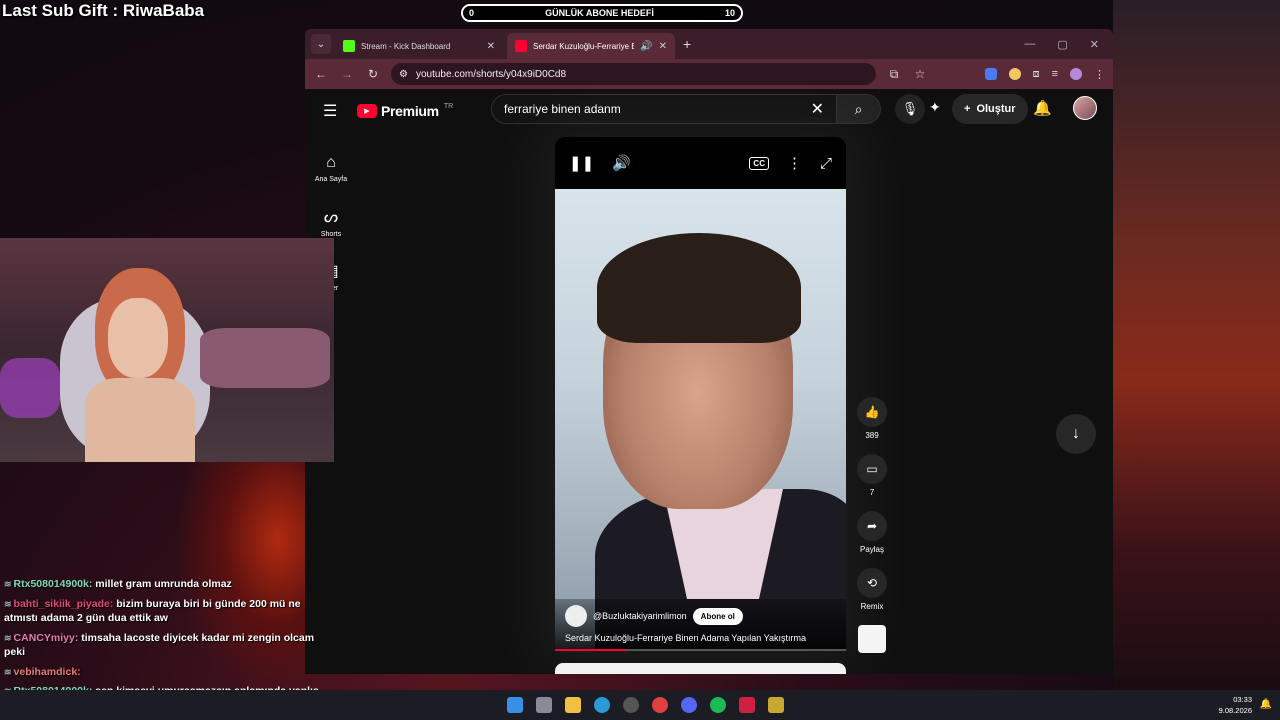  I want to click on create-label: Oluştur, so click(996, 109).